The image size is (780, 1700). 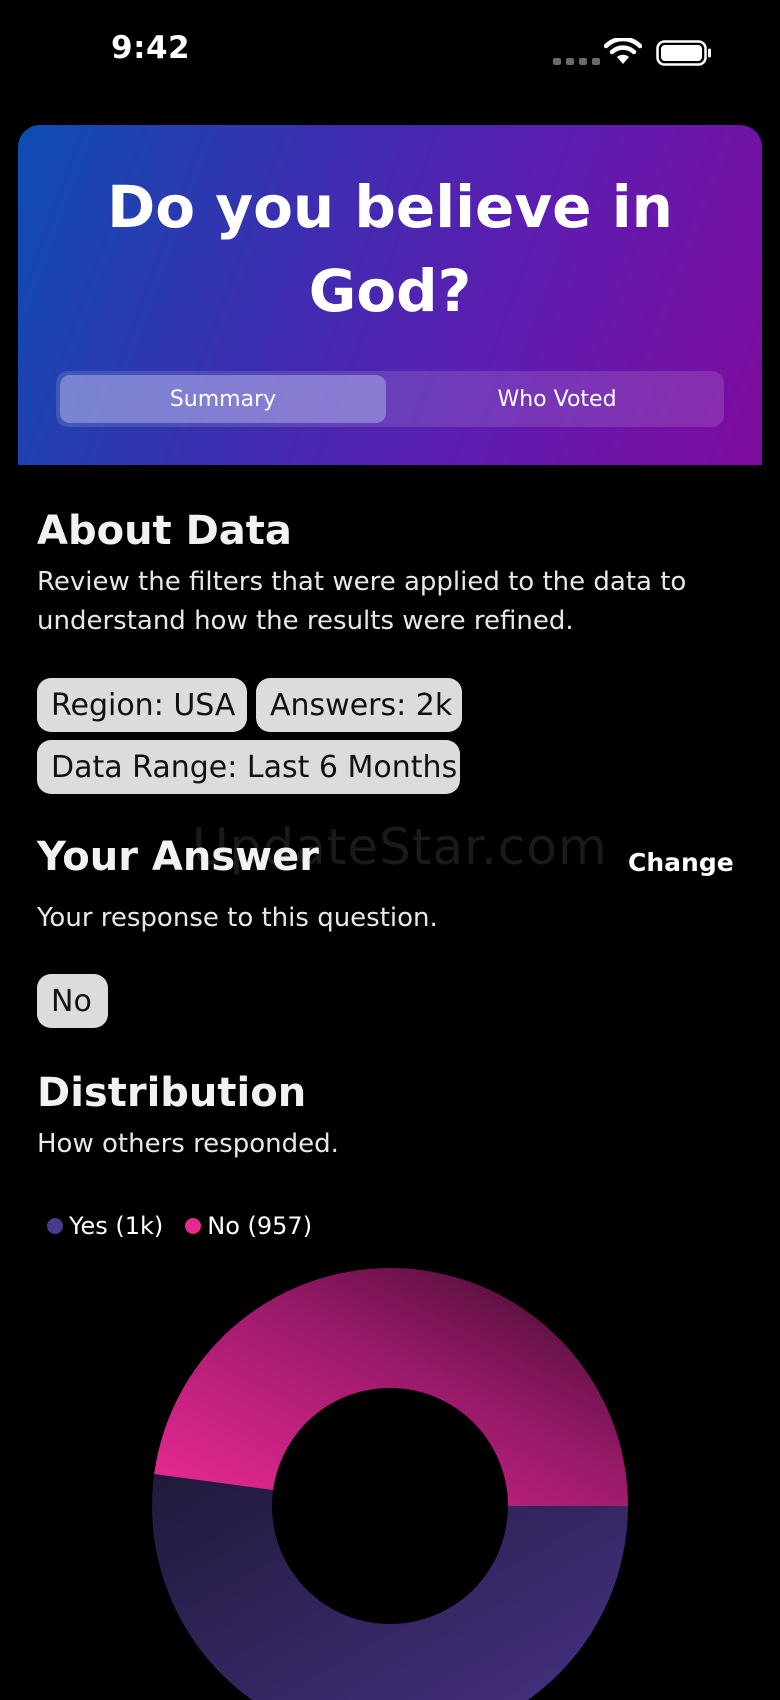 What do you see at coordinates (164, 531) in the screenshot?
I see `about-data-title: About Data` at bounding box center [164, 531].